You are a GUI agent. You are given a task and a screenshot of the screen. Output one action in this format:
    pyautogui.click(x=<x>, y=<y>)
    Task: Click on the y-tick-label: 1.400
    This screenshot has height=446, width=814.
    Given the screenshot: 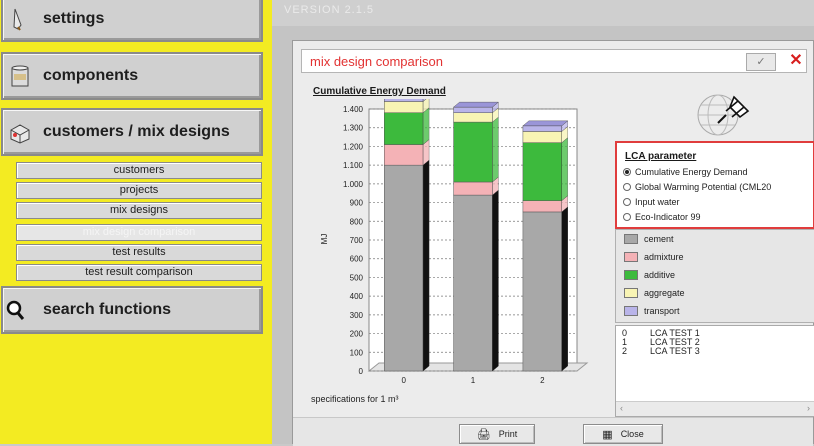 What is the action you would take?
    pyautogui.click(x=353, y=109)
    